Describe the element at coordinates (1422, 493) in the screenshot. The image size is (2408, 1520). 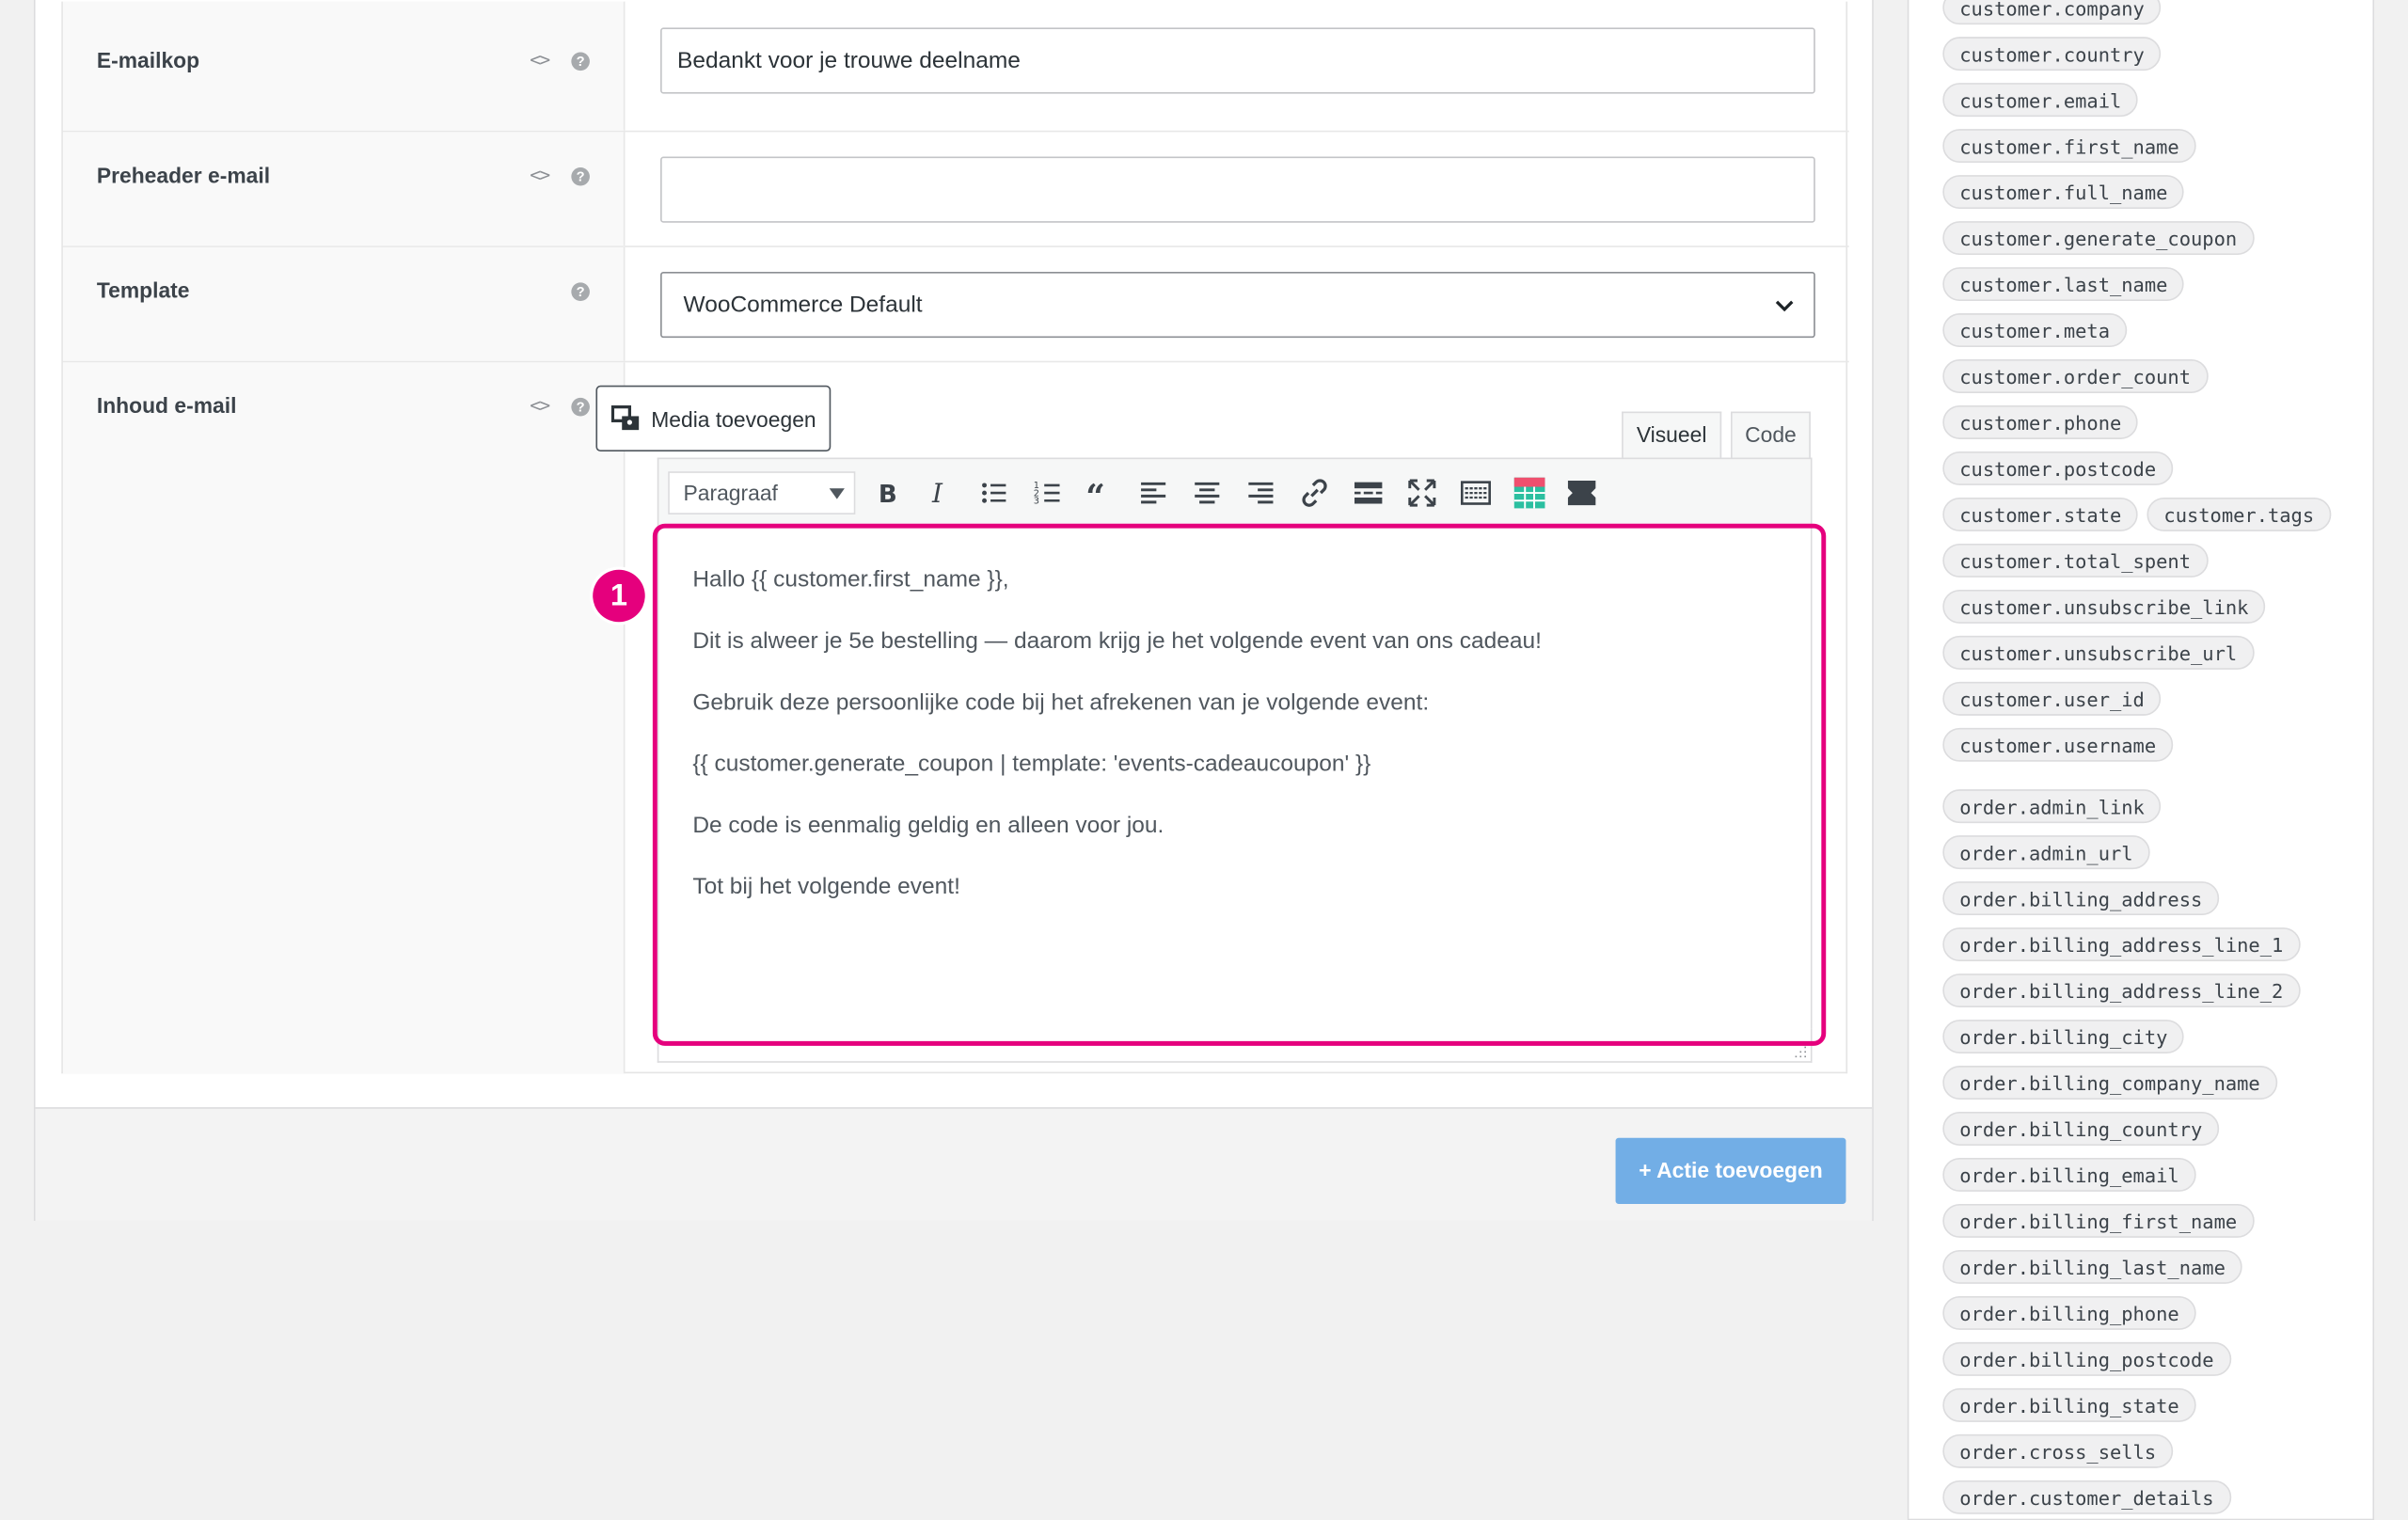
I see `fullscreen-icon` at that location.